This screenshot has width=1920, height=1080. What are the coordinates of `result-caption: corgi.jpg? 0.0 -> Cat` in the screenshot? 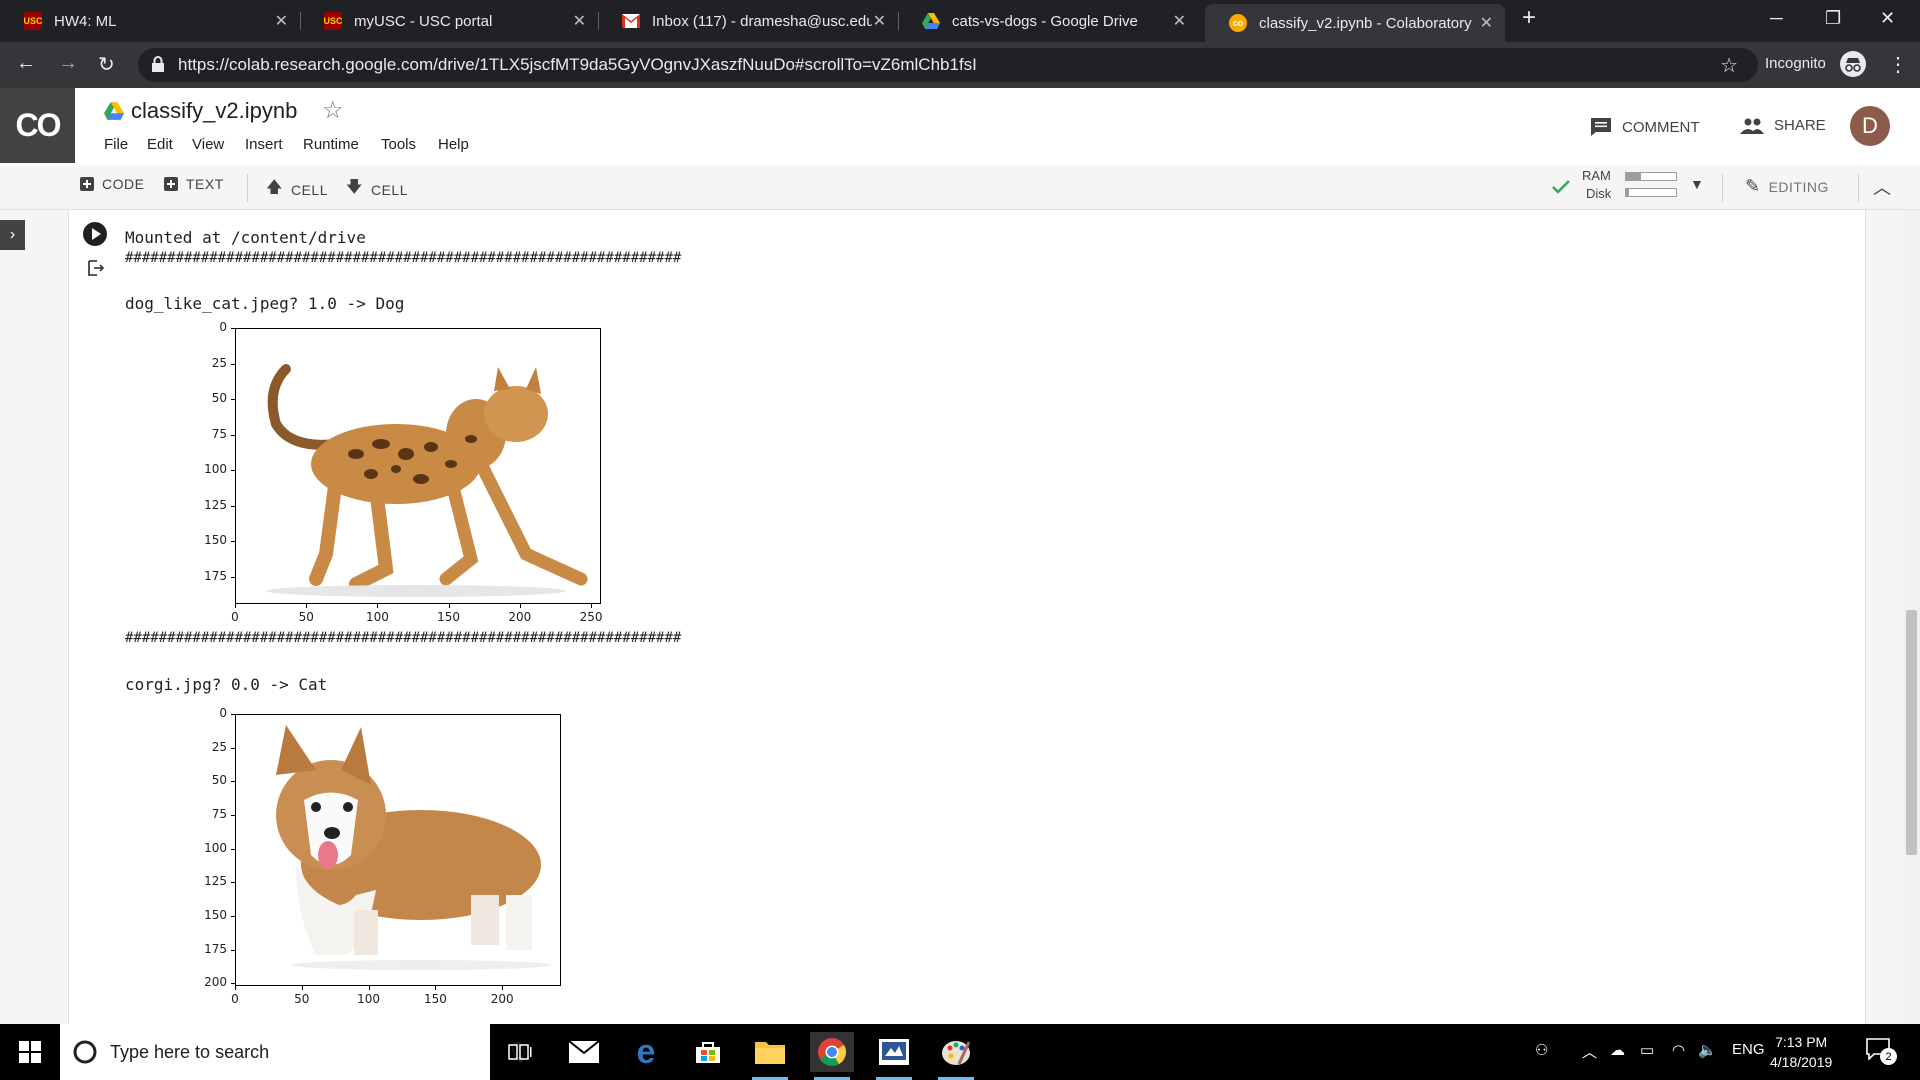 It's located at (226, 684).